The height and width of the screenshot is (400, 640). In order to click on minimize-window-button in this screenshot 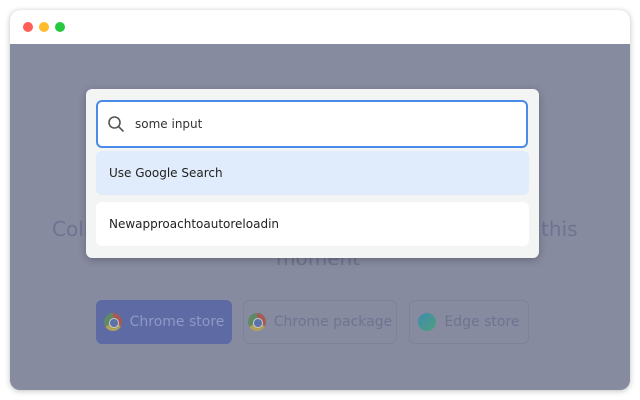, I will do `click(44, 27)`.